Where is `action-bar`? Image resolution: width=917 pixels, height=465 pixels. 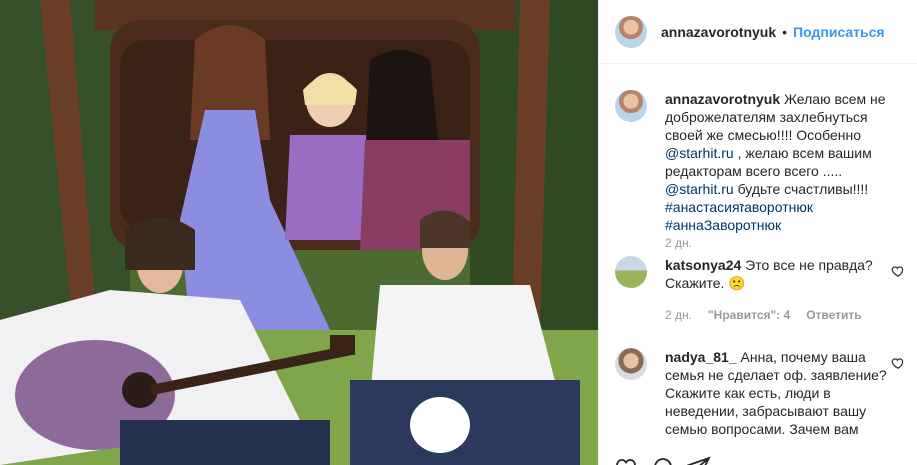
action-bar is located at coordinates (663, 458).